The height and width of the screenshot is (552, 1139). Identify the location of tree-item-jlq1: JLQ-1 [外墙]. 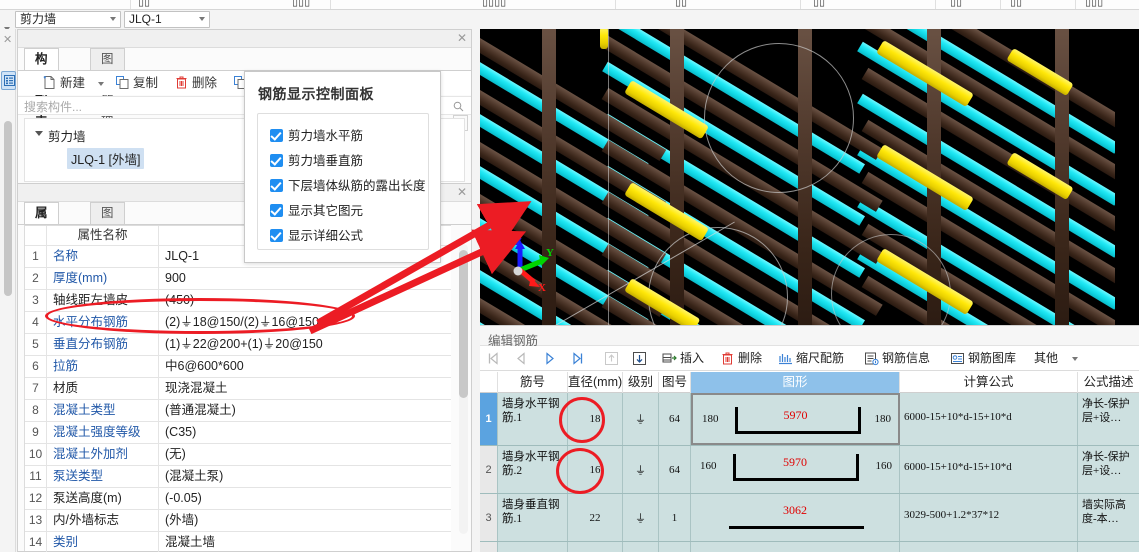
(106, 158).